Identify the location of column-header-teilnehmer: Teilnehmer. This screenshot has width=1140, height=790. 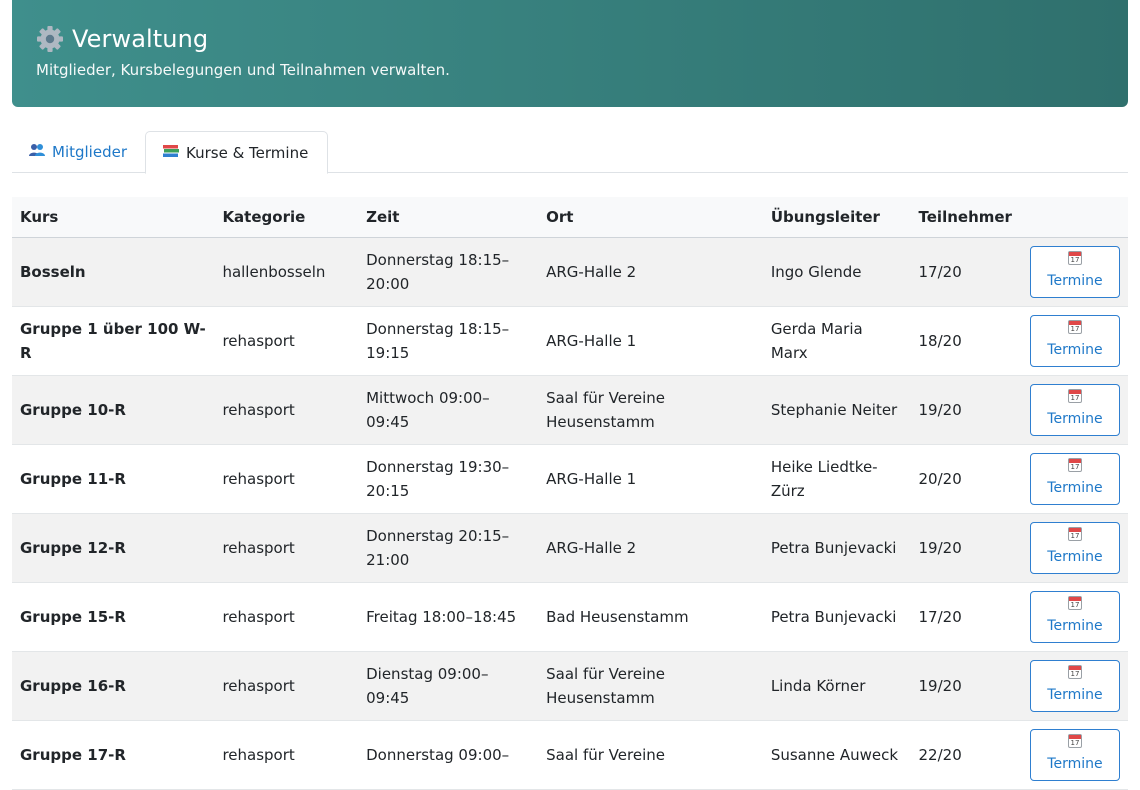
(965, 217).